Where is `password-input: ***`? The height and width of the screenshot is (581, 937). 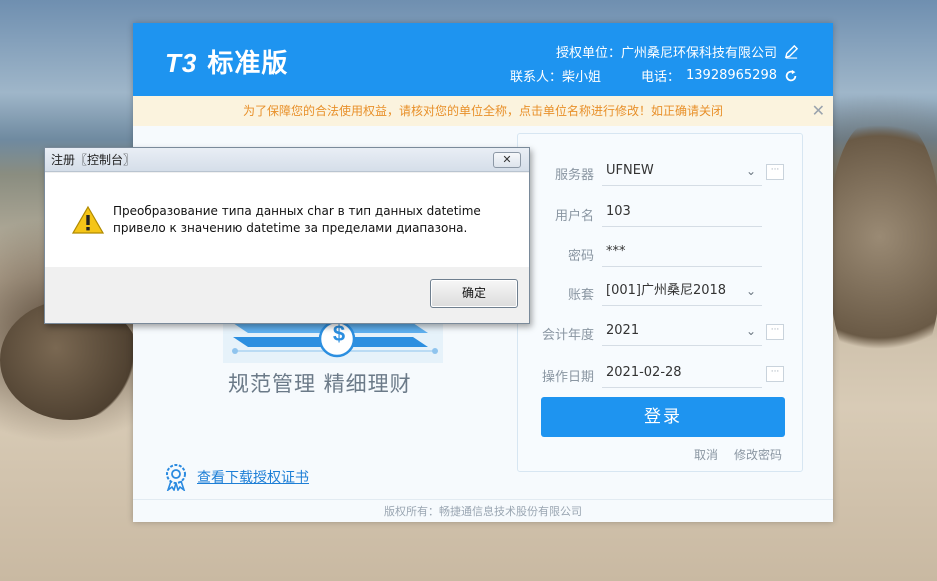
password-input: *** is located at coordinates (682, 252).